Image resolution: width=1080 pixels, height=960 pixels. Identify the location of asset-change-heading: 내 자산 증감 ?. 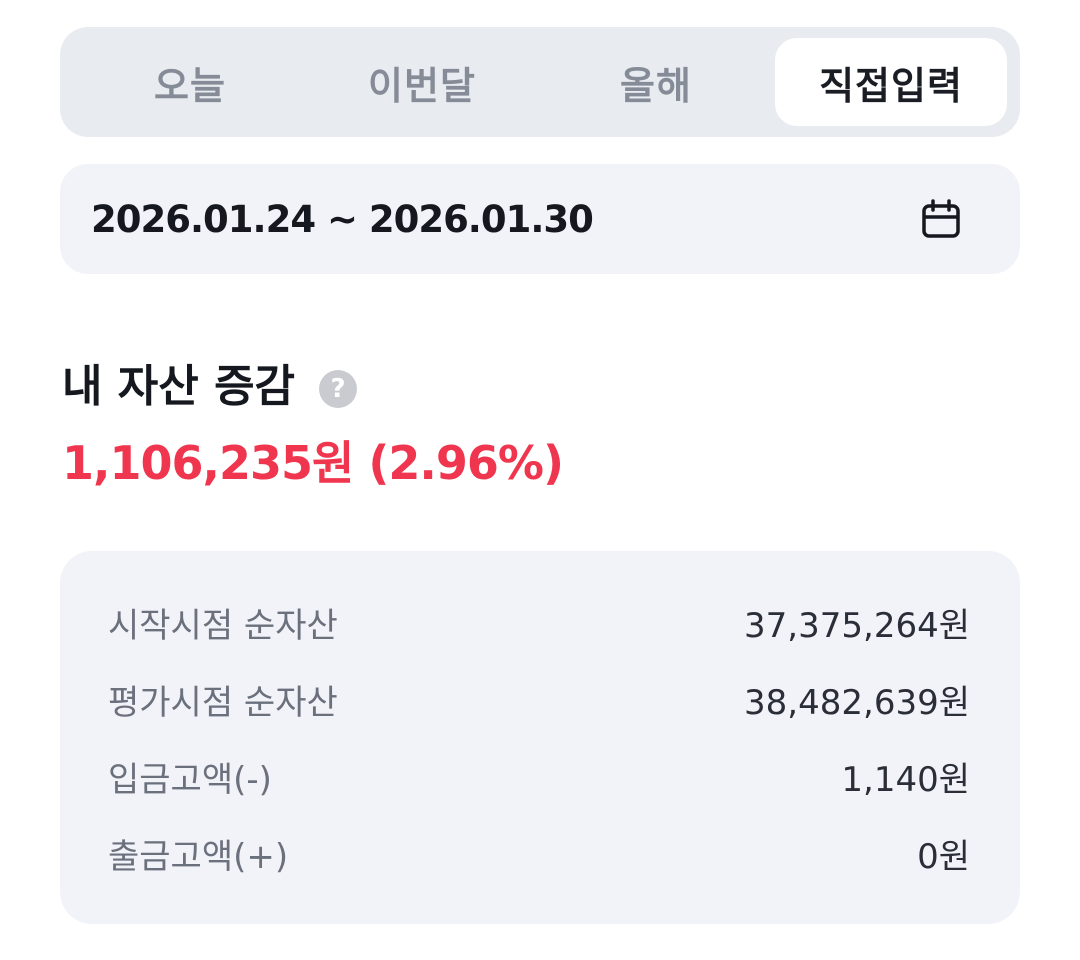
(210, 387).